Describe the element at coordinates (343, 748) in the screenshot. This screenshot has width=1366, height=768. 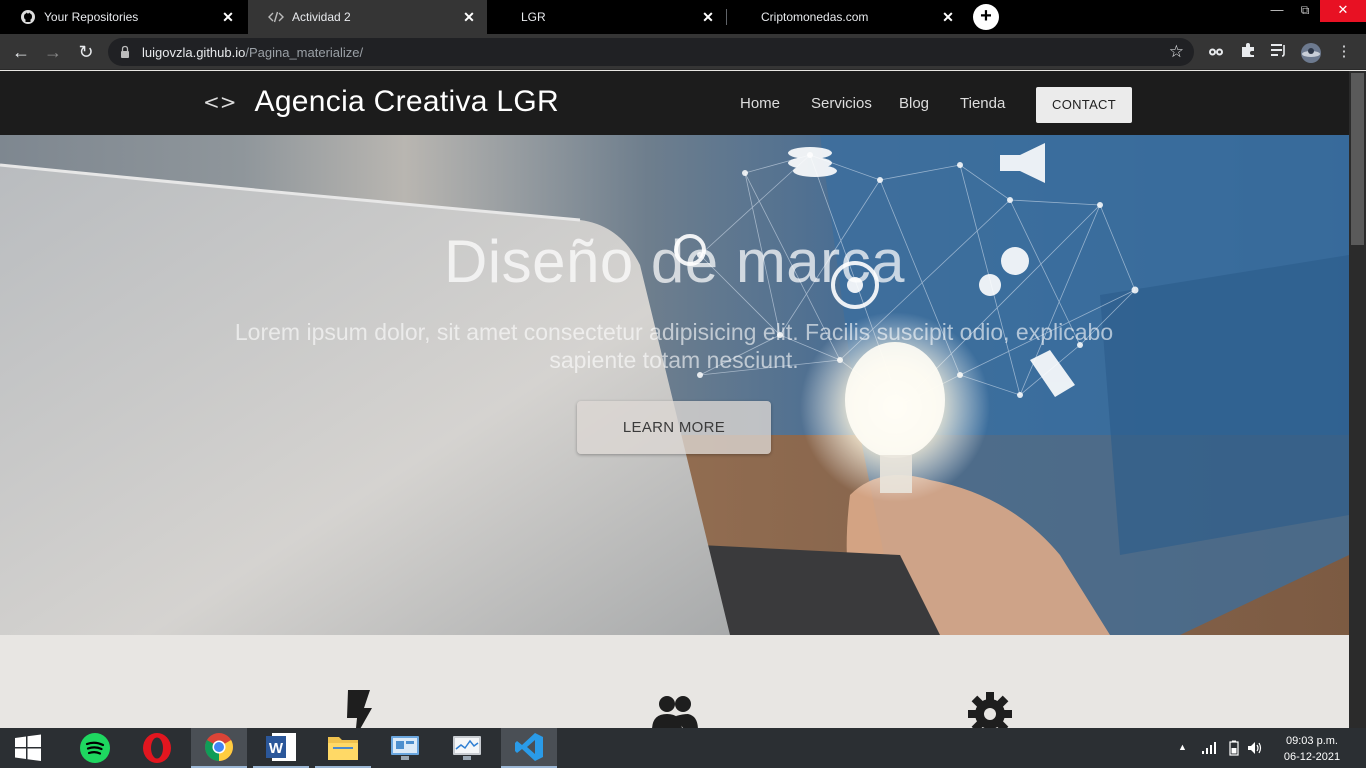
I see `file-explorer-icon` at that location.